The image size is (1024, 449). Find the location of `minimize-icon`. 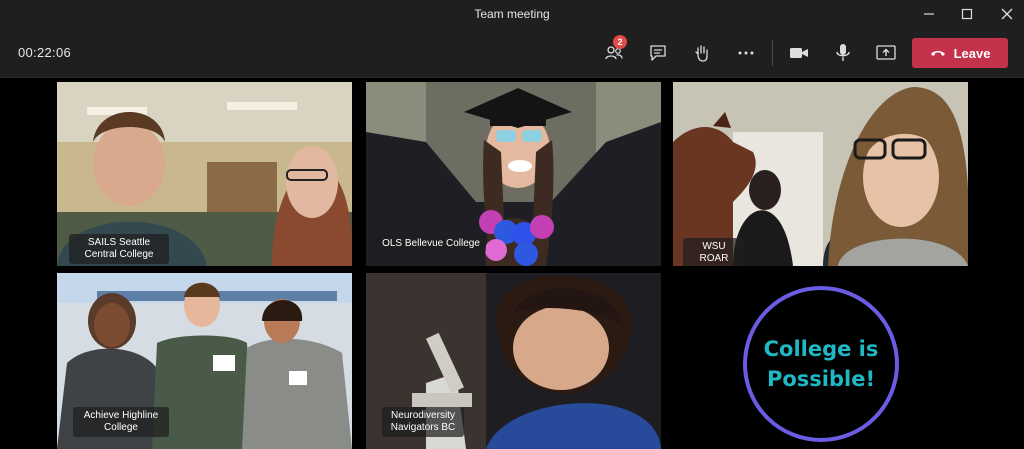

minimize-icon is located at coordinates (929, 14).